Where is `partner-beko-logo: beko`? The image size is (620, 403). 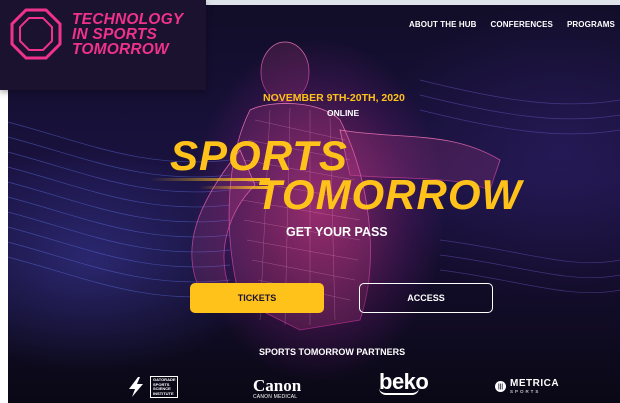 partner-beko-logo: beko is located at coordinates (404, 382).